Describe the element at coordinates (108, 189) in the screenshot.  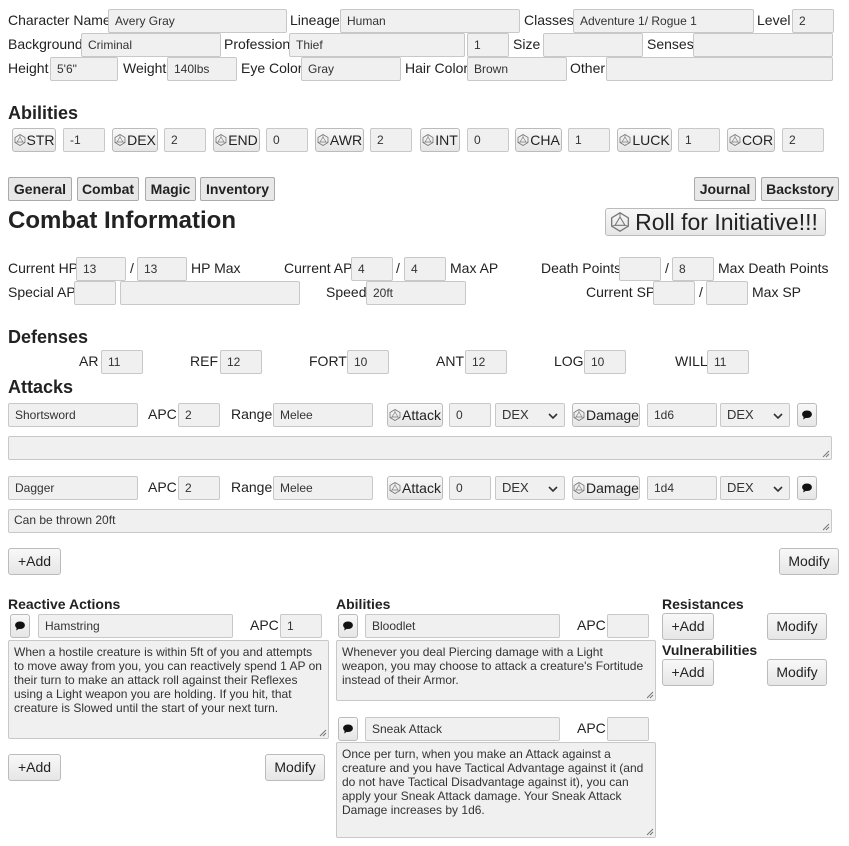
I see `tab-combat: Combat` at that location.